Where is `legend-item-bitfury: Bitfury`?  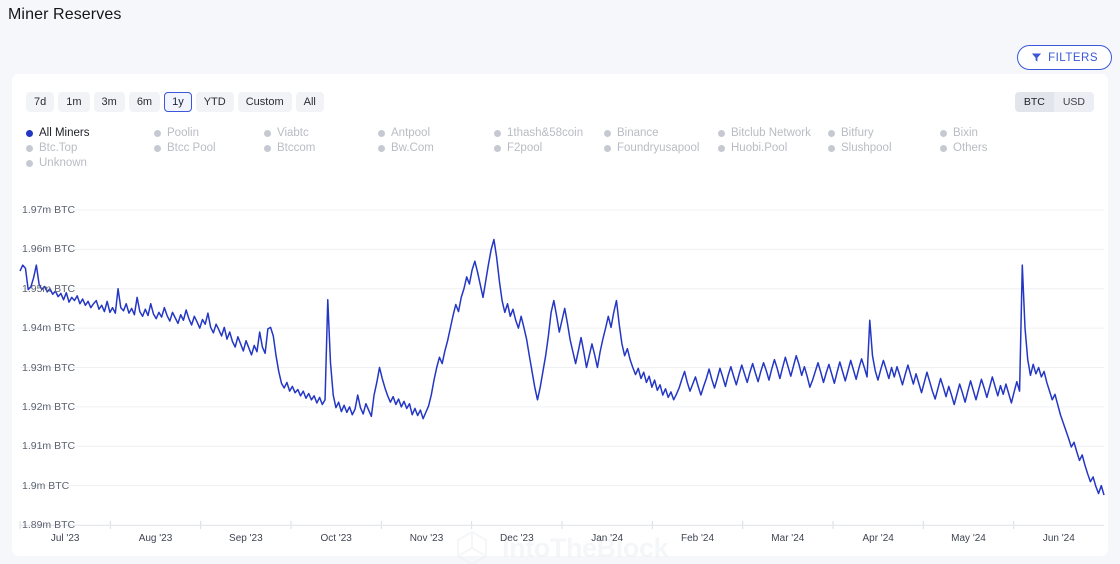 legend-item-bitfury: Bitfury is located at coordinates (884, 133).